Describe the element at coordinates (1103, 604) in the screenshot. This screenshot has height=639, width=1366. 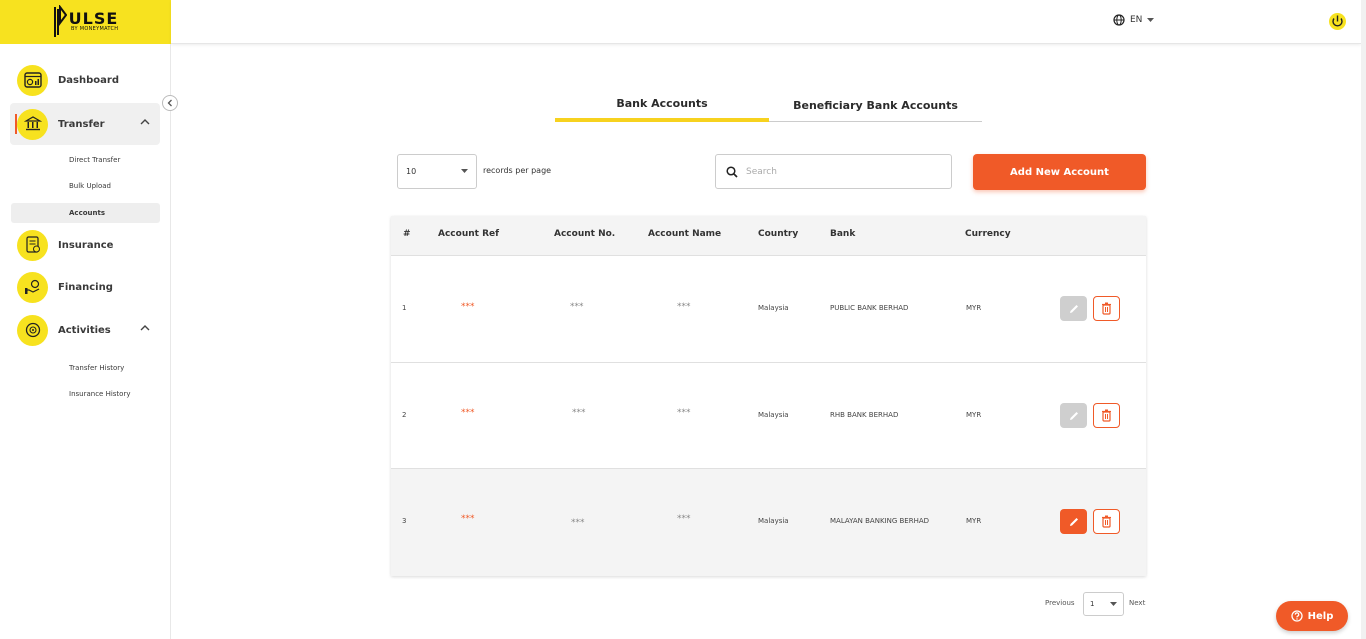
I see `pagination-page-select: 1` at that location.